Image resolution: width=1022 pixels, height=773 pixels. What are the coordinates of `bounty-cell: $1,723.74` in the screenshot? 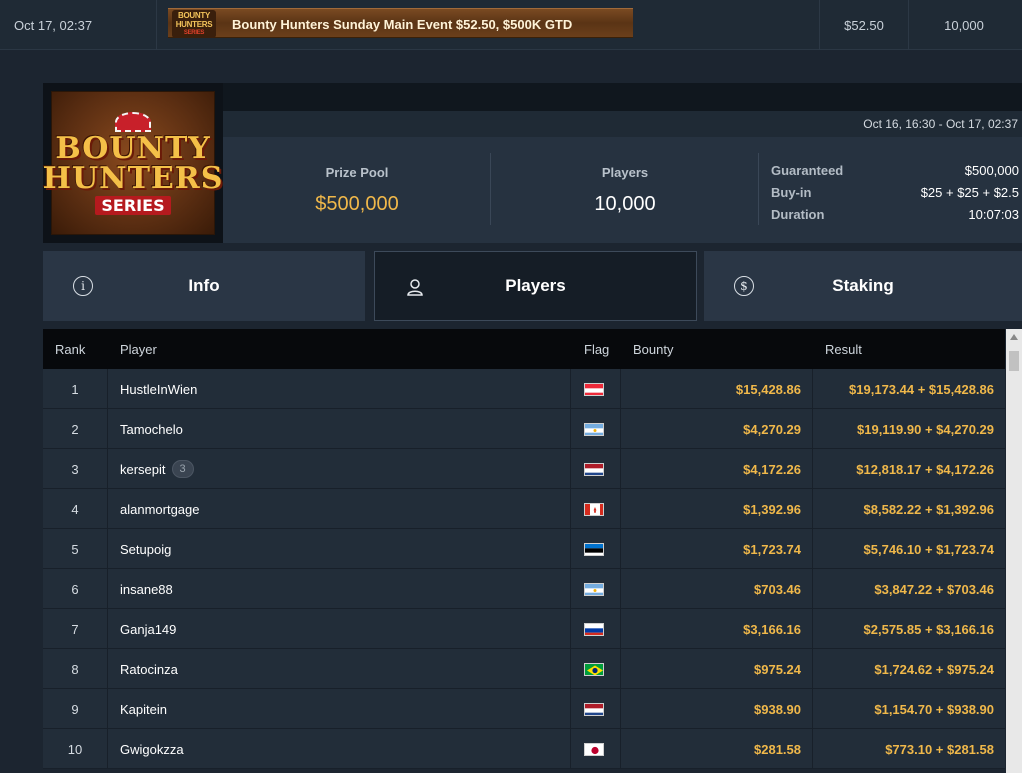 It's located at (772, 549).